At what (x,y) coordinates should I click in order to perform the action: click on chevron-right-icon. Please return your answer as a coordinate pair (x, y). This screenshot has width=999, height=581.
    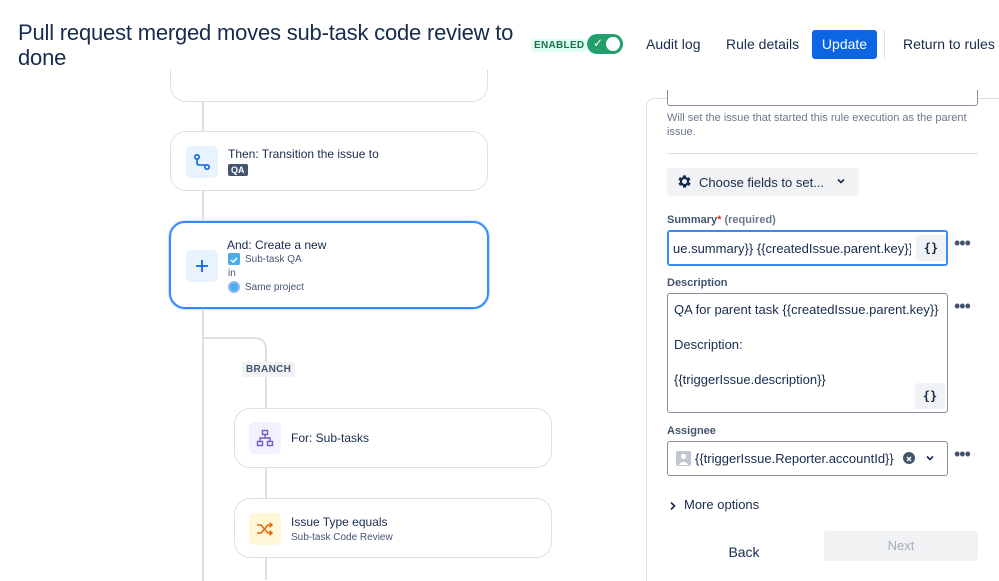
    Looking at the image, I should click on (673, 508).